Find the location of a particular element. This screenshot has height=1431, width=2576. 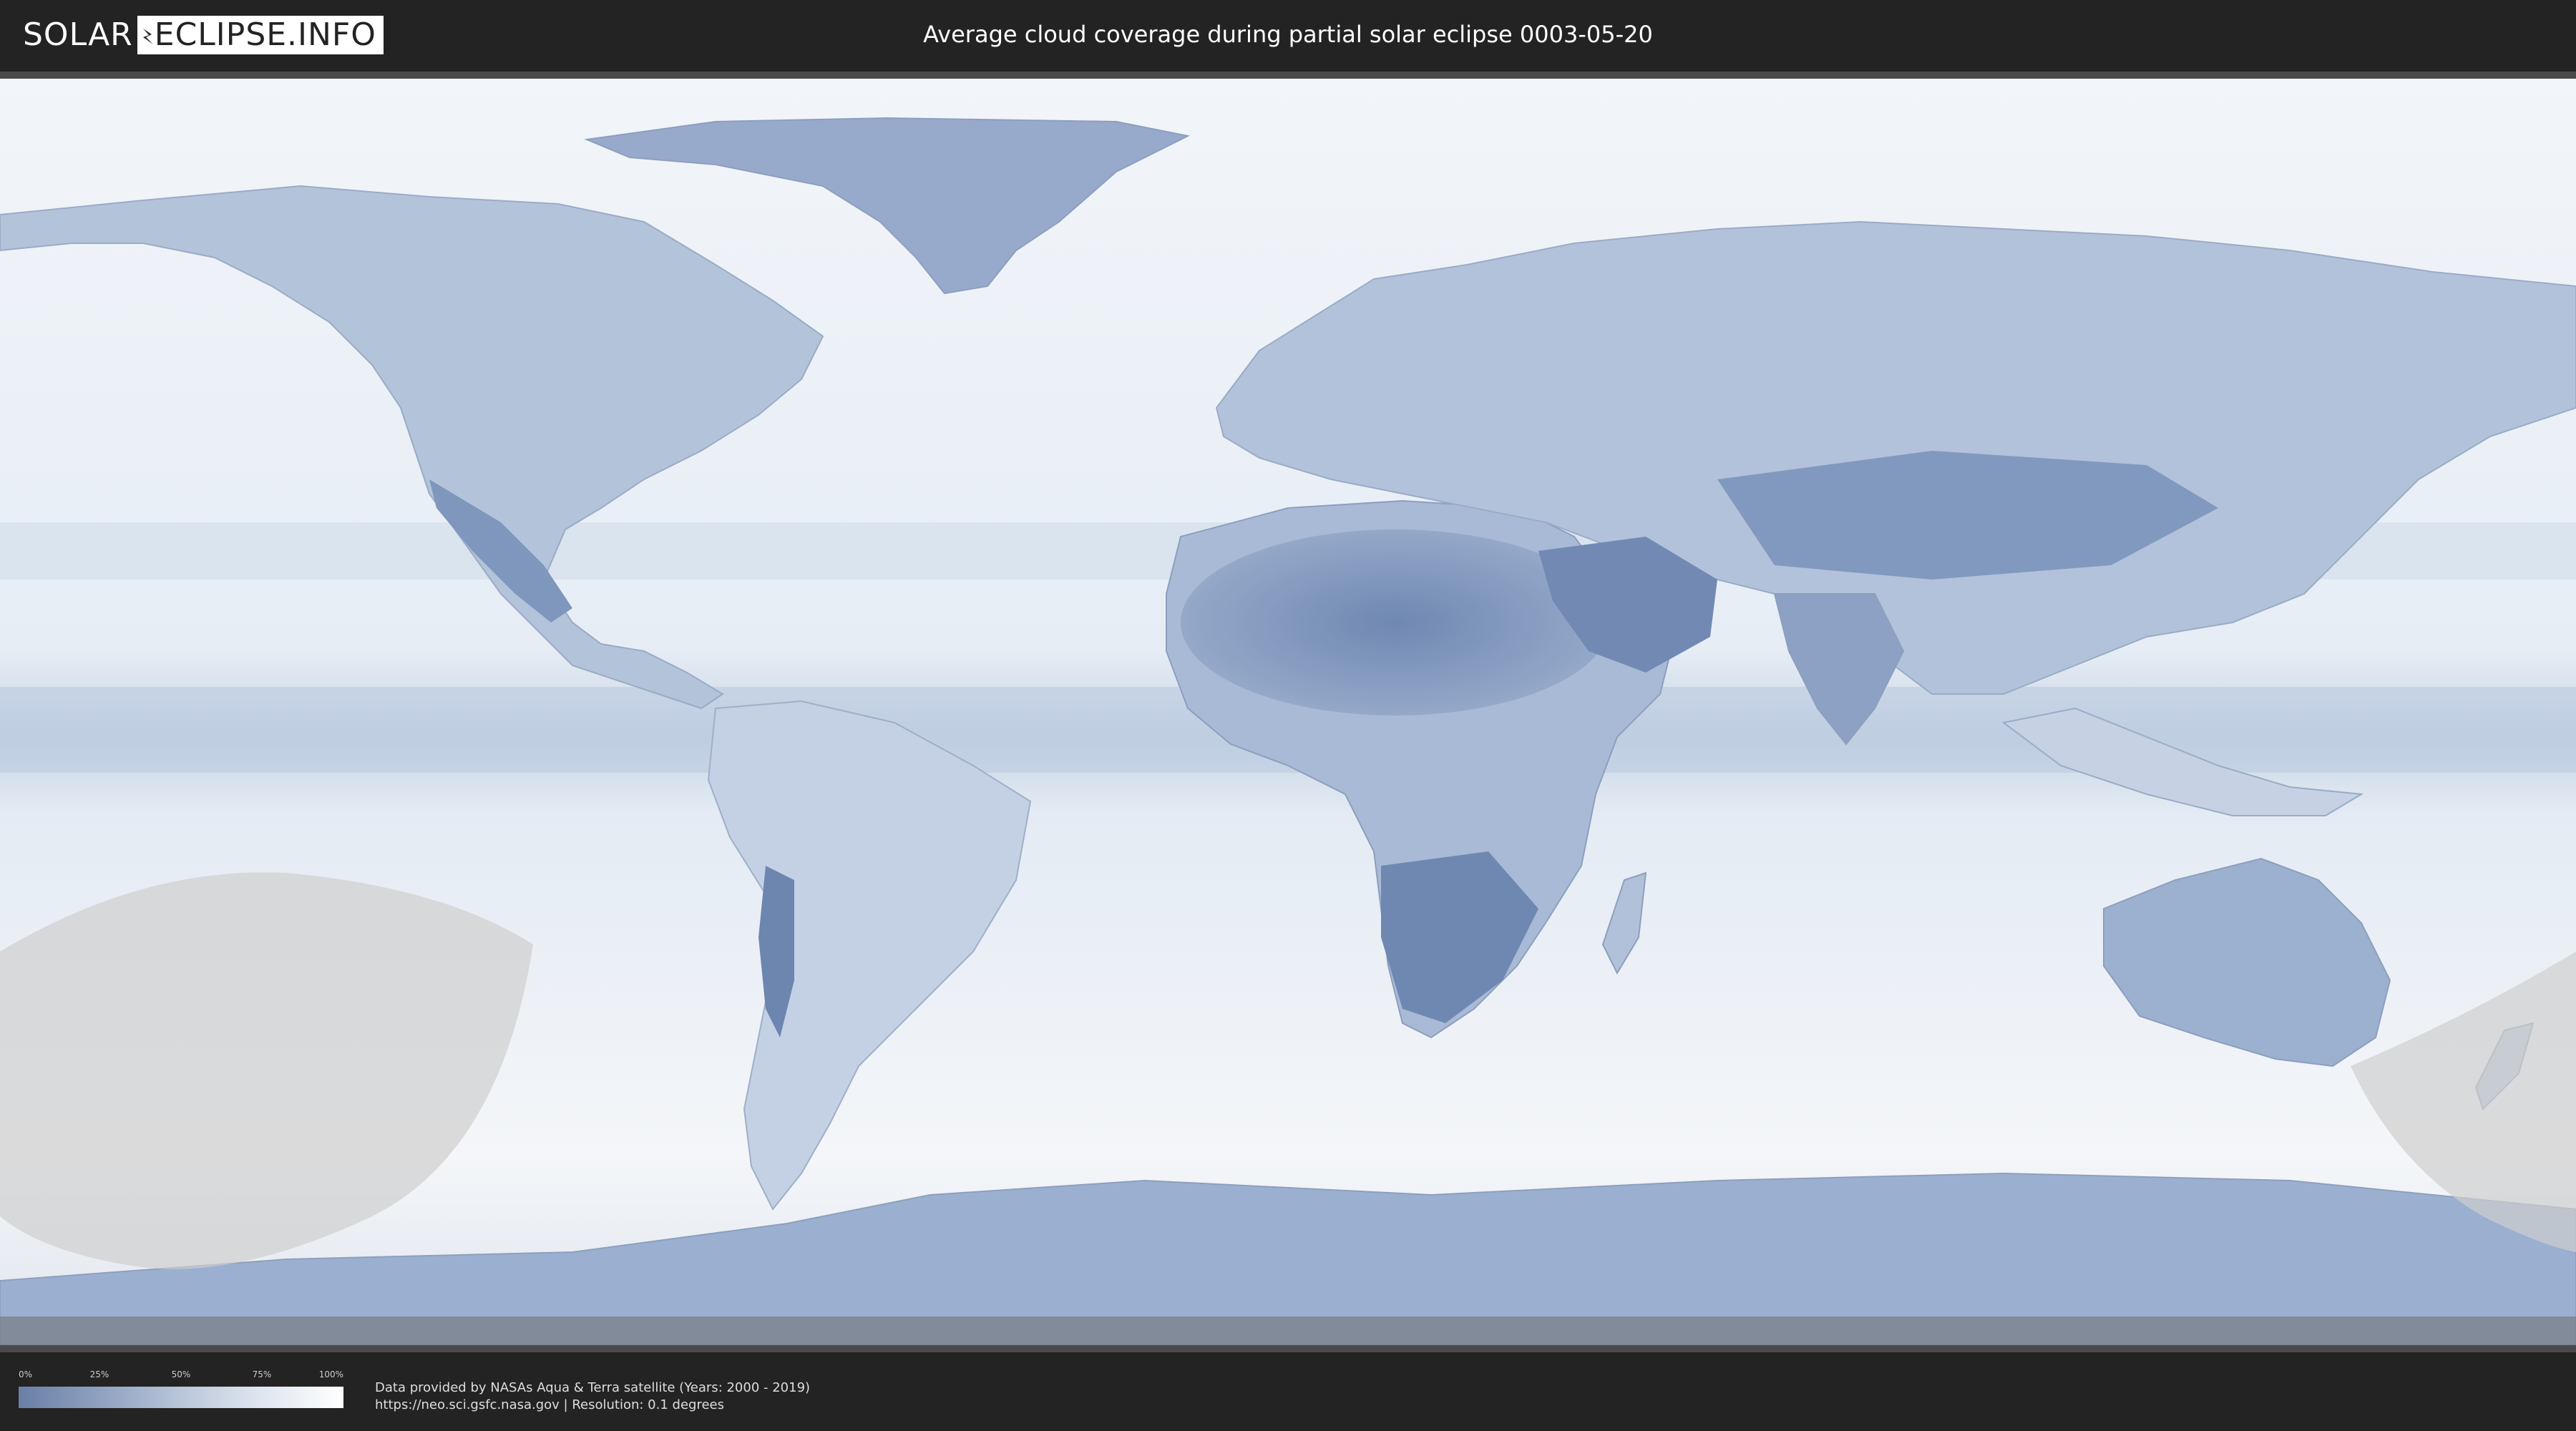

legend-gradient-bar is located at coordinates (181, 1397).